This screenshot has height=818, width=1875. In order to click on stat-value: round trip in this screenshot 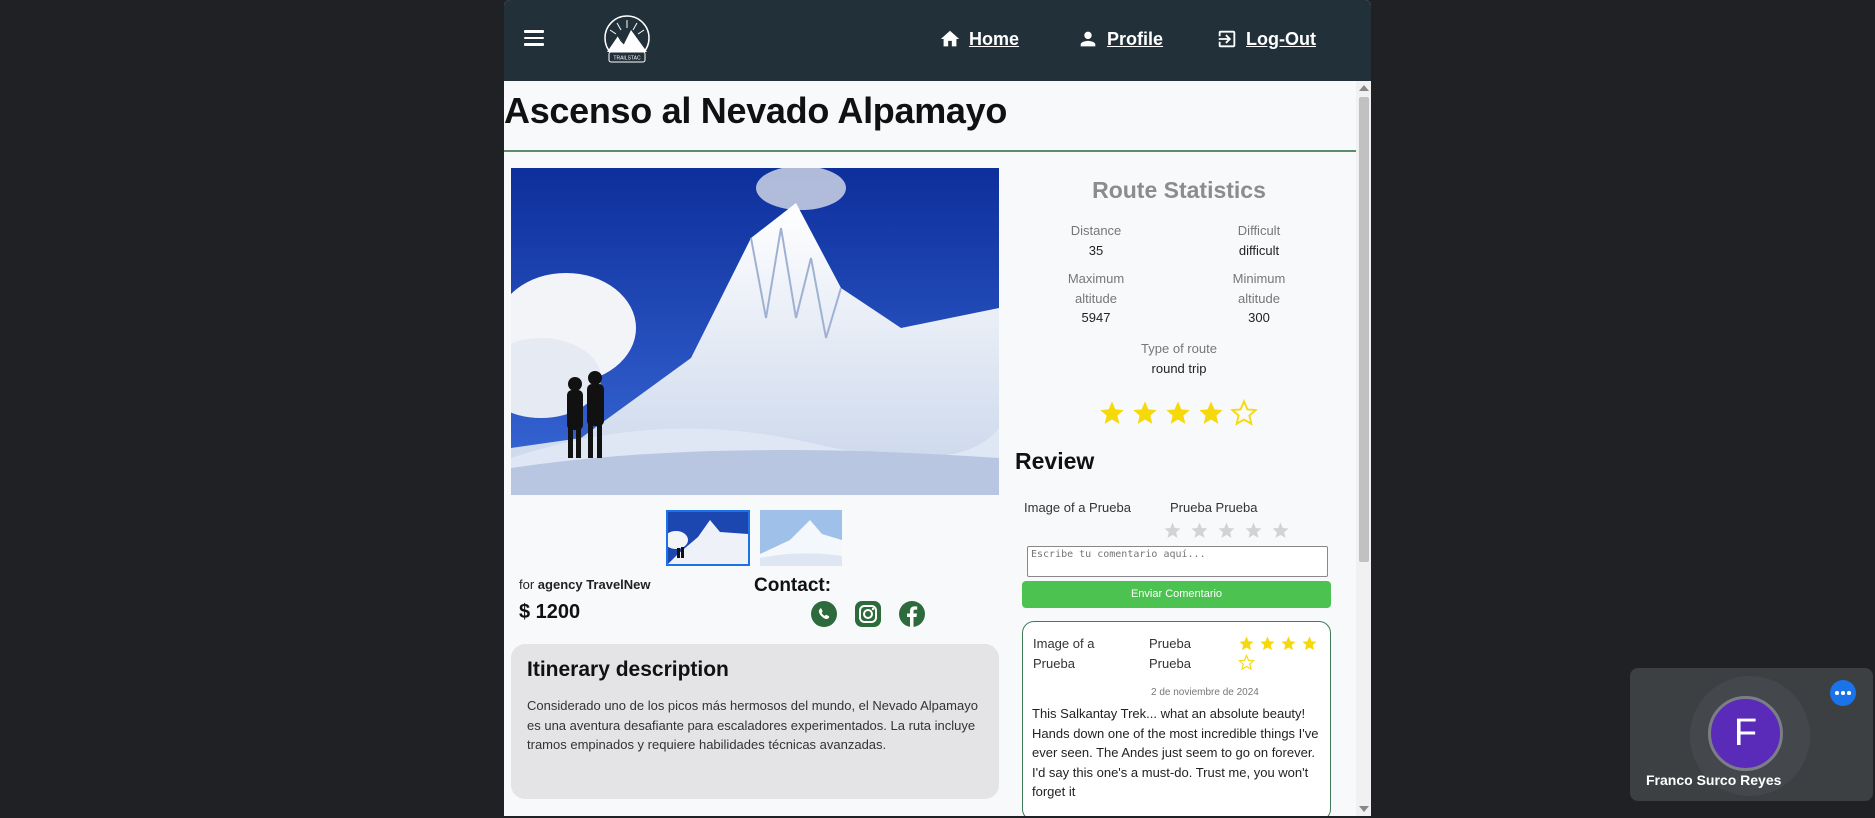, I will do `click(1179, 368)`.